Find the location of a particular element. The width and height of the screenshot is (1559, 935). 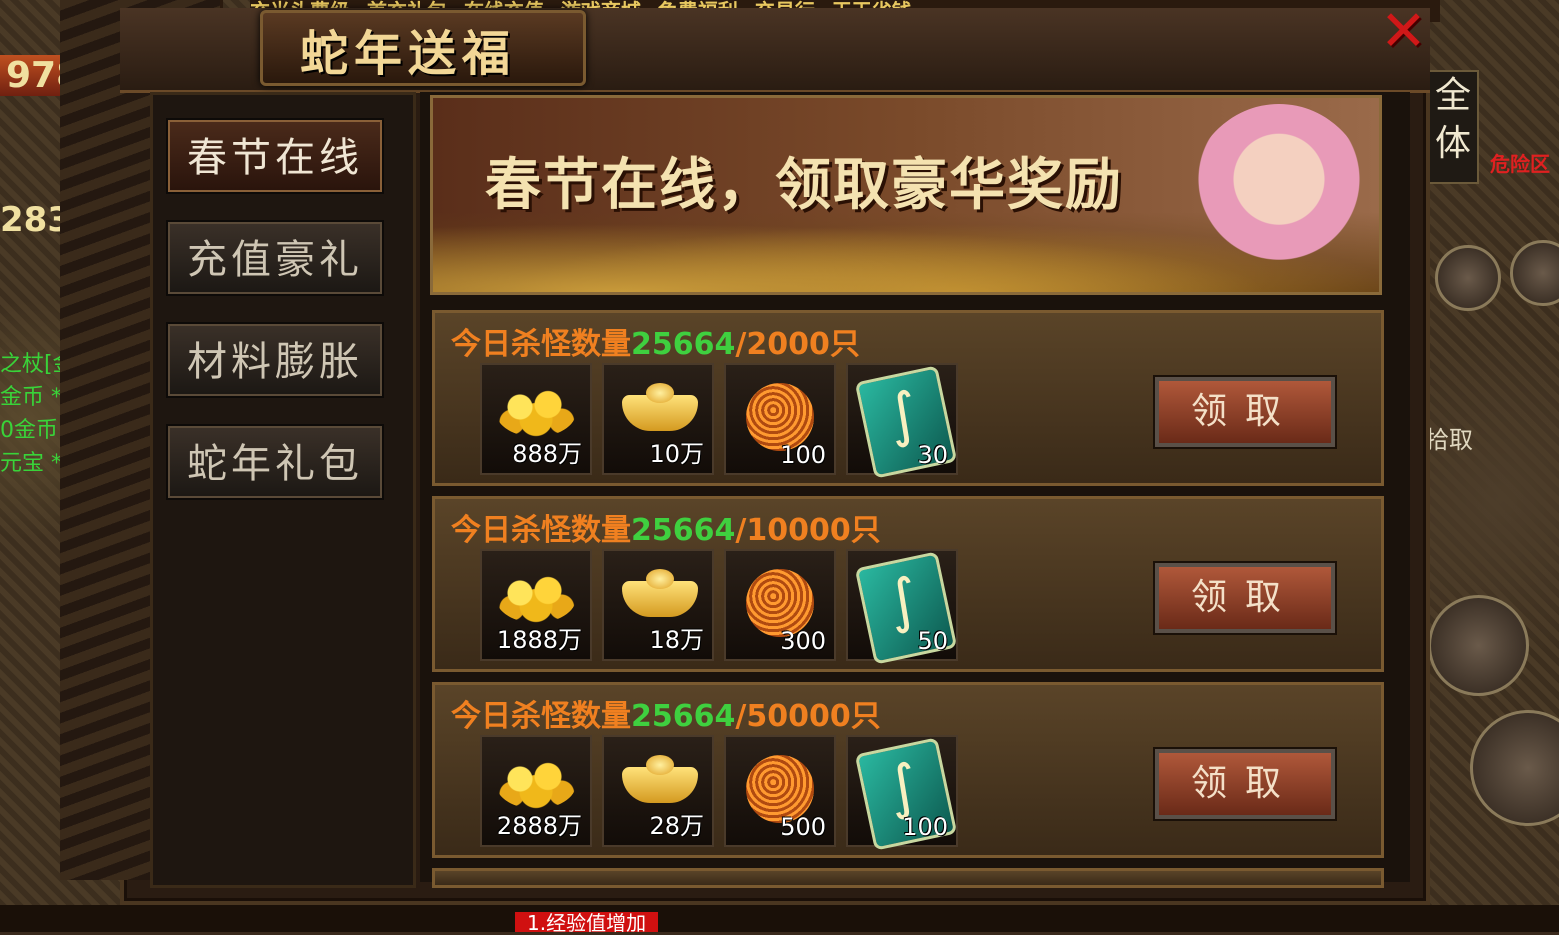

task-progress: 今日杀怪数量25664/50000只 is located at coordinates (666, 713).